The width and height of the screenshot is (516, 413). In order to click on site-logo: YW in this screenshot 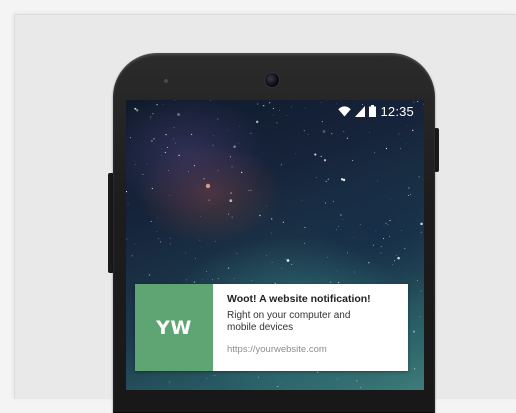, I will do `click(174, 327)`.